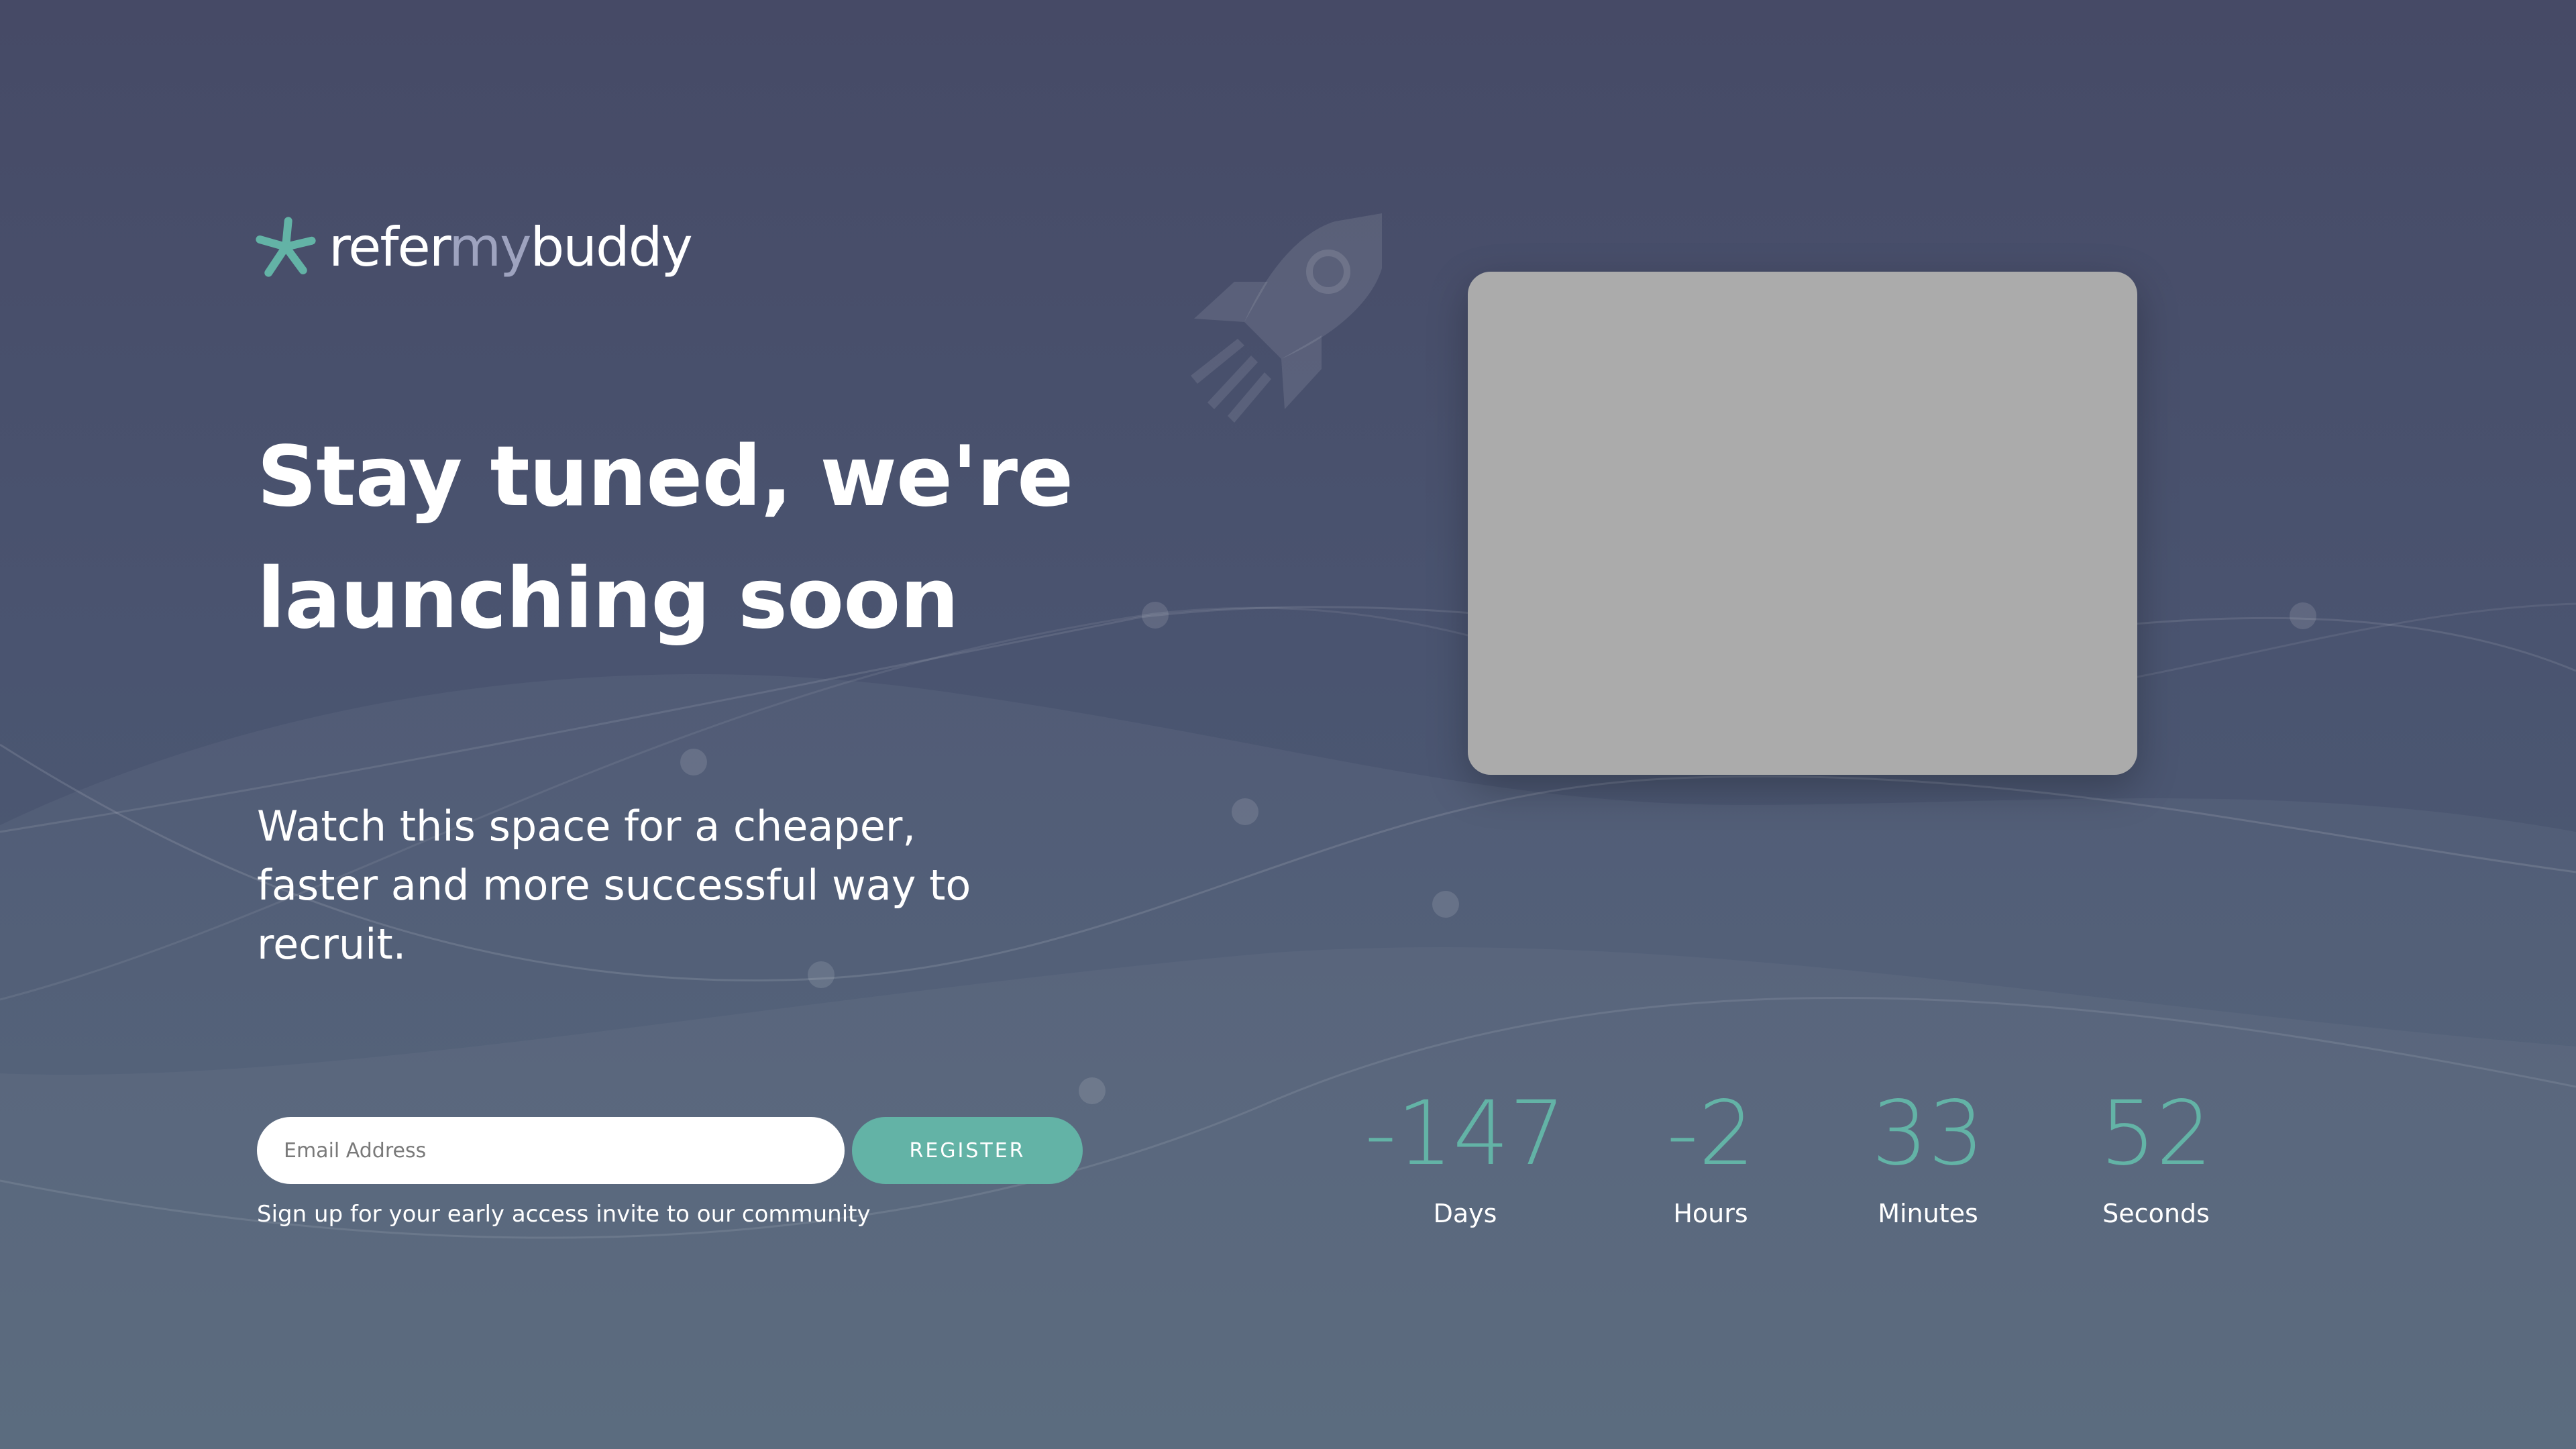 The height and width of the screenshot is (1449, 2576). What do you see at coordinates (490, 246) in the screenshot?
I see `brand-name-my: my` at bounding box center [490, 246].